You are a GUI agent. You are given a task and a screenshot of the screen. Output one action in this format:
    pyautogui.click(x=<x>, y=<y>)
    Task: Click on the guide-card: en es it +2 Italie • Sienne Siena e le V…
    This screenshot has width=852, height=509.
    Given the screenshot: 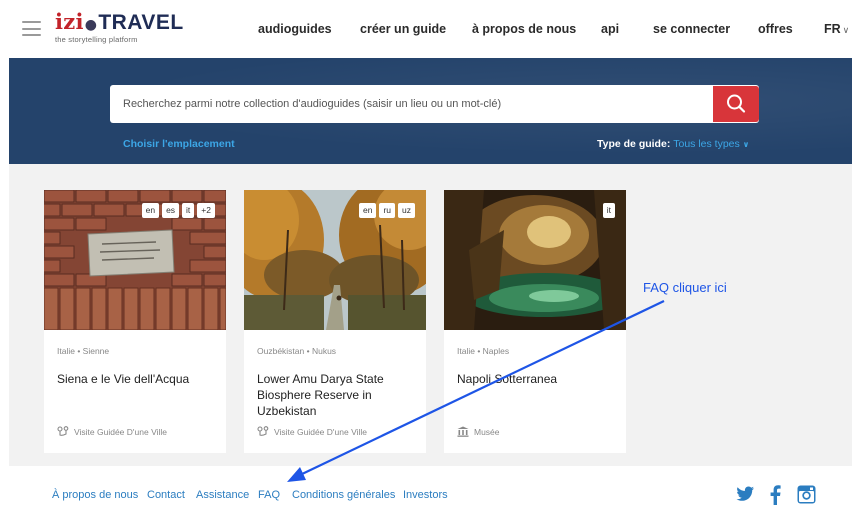 What is the action you would take?
    pyautogui.click(x=135, y=321)
    